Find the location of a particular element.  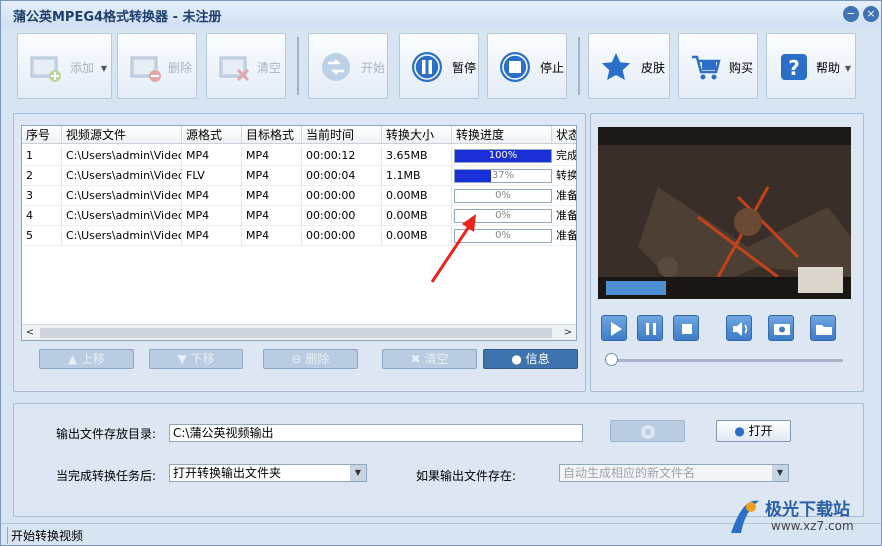

help-icon: ? is located at coordinates (794, 67).